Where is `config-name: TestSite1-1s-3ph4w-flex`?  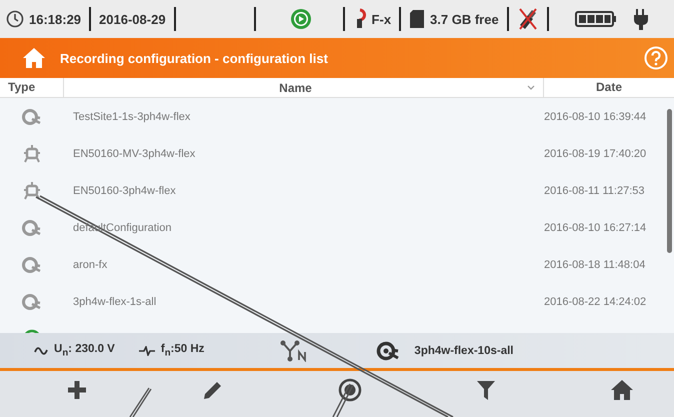
config-name: TestSite1-1s-3ph4w-flex is located at coordinates (303, 116).